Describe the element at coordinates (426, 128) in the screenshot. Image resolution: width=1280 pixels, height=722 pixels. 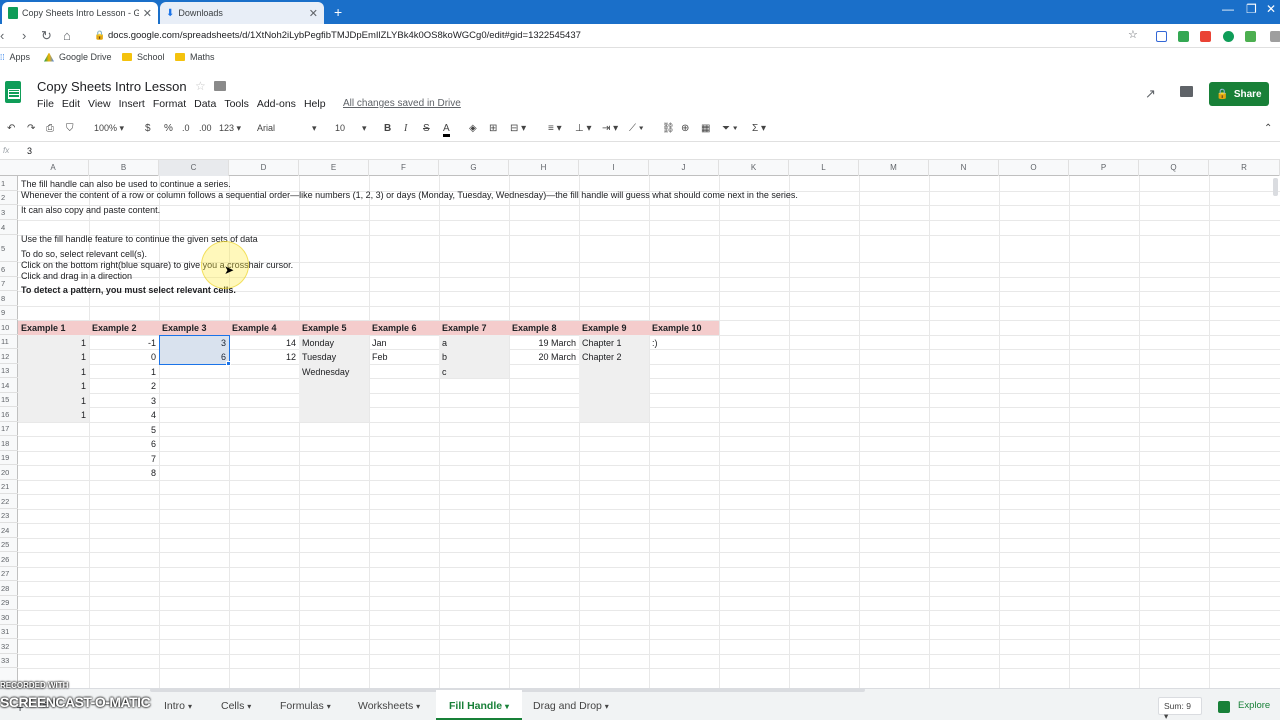
I see `strikethrough-button: S` at that location.